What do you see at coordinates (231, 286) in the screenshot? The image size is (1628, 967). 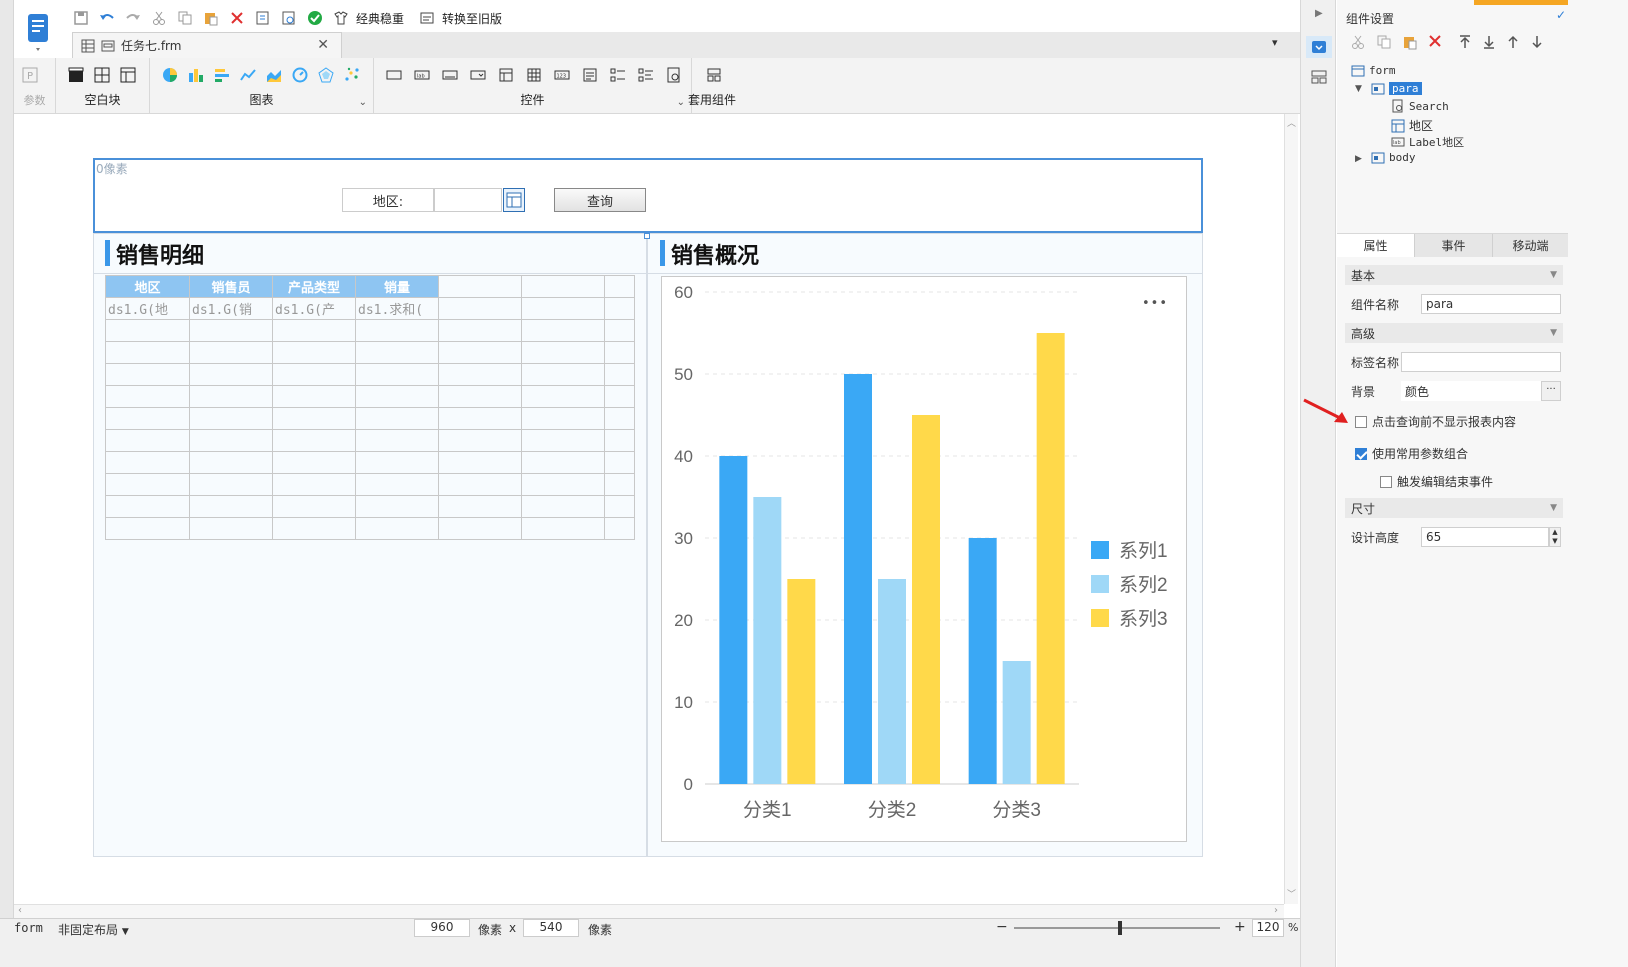 I see `table-header-cell: 销售员` at bounding box center [231, 286].